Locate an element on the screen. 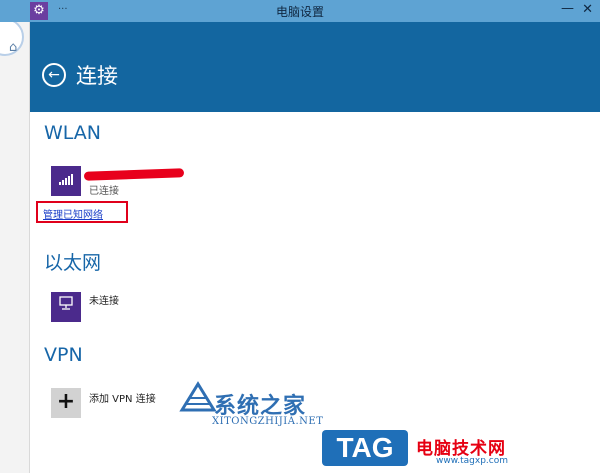 This screenshot has height=473, width=600. site-watermark-logo-icon is located at coordinates (198, 396).